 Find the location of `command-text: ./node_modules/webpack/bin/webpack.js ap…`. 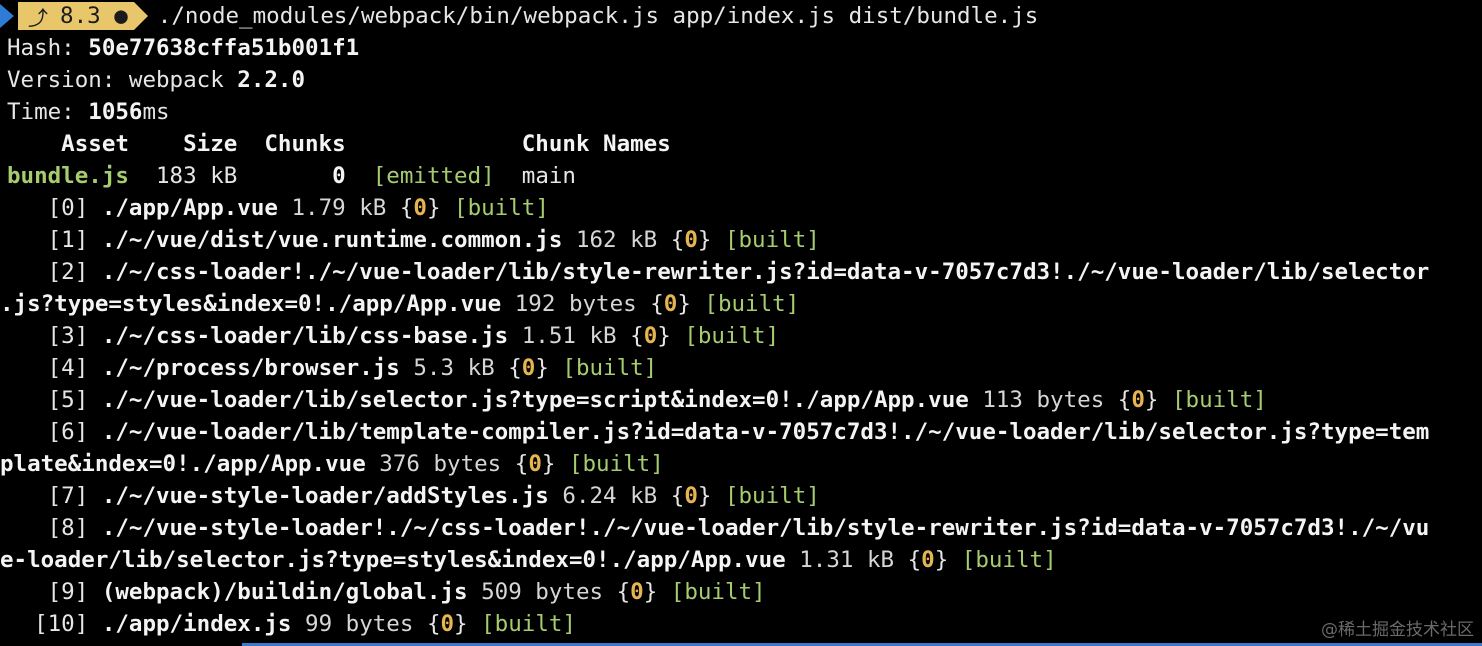

command-text: ./node_modules/webpack/bin/webpack.js ap… is located at coordinates (598, 16).